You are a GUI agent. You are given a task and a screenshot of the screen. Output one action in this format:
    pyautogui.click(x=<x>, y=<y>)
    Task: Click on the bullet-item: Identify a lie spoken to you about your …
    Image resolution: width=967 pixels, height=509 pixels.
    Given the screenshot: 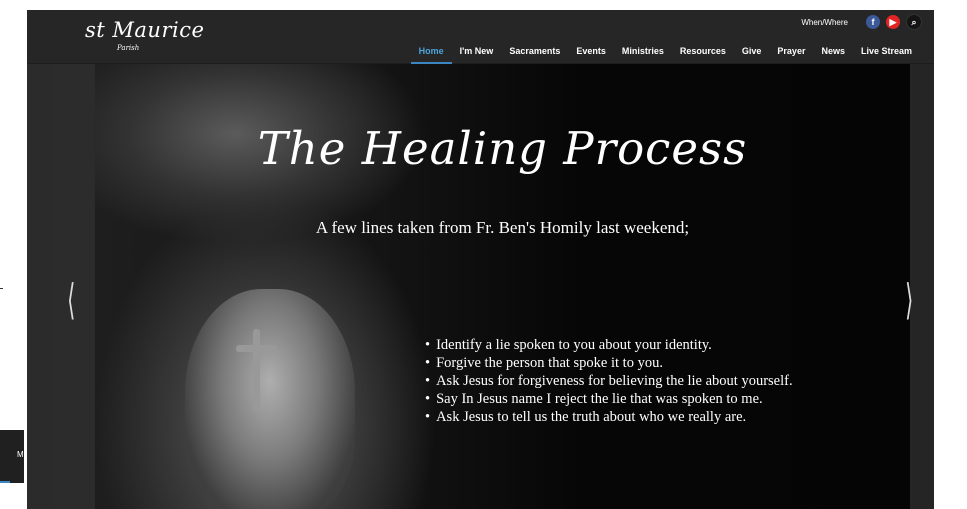 What is the action you would take?
    pyautogui.click(x=609, y=345)
    